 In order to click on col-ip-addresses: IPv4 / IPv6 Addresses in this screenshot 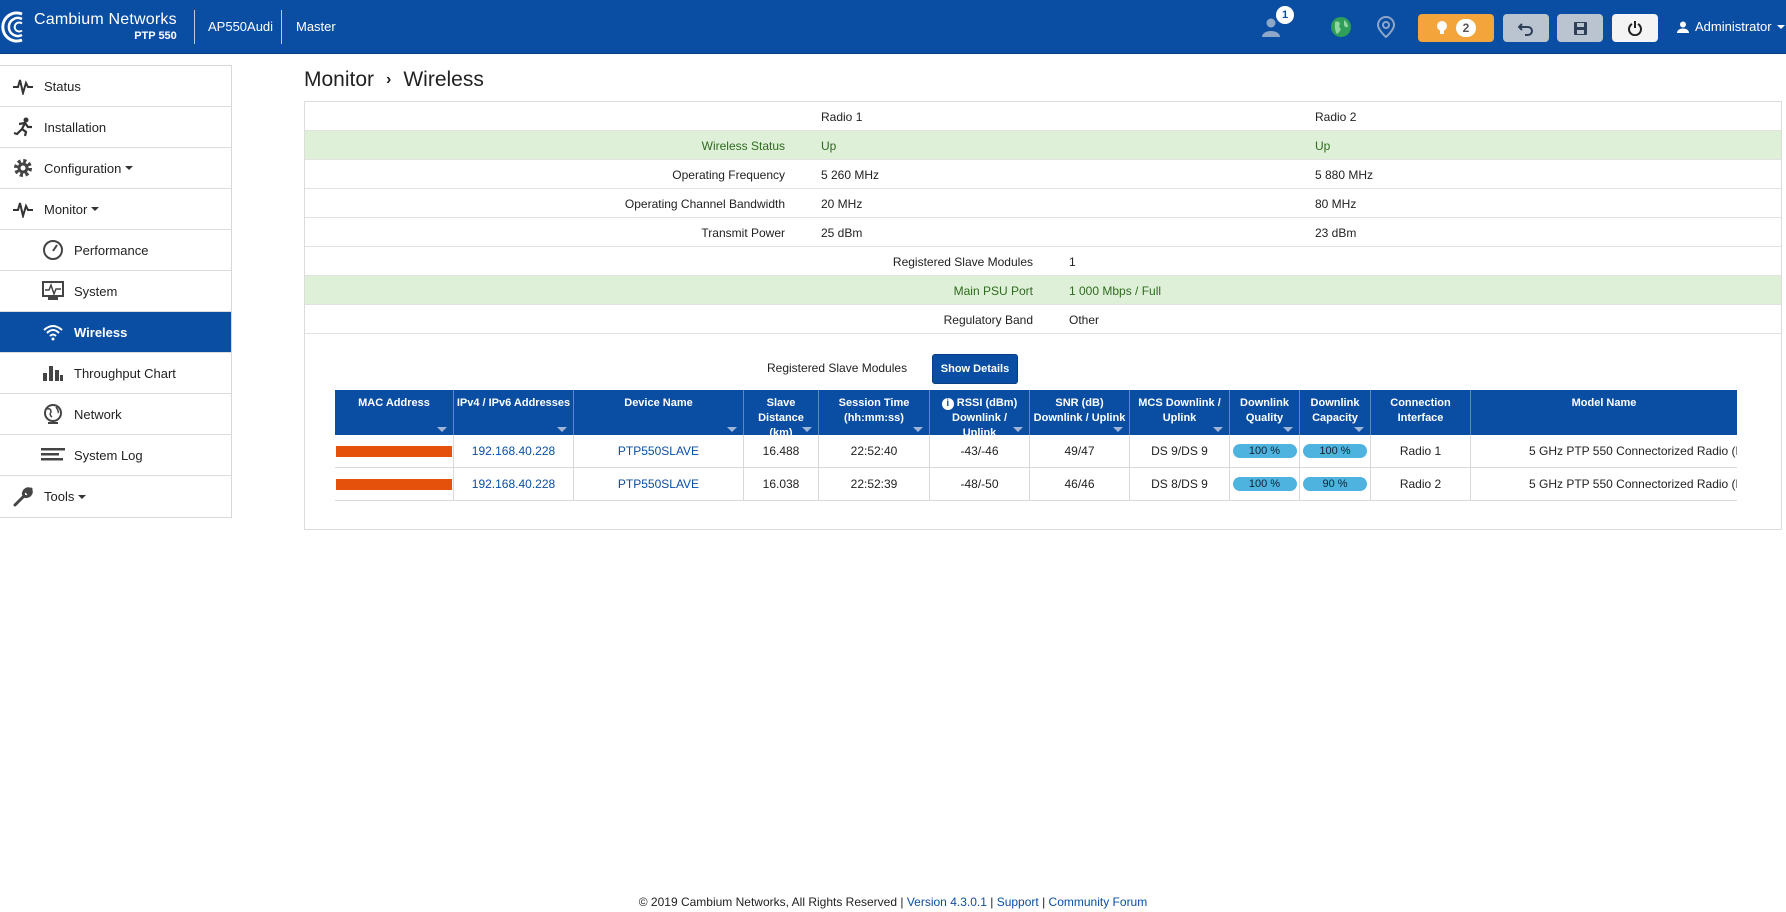, I will do `click(514, 412)`.